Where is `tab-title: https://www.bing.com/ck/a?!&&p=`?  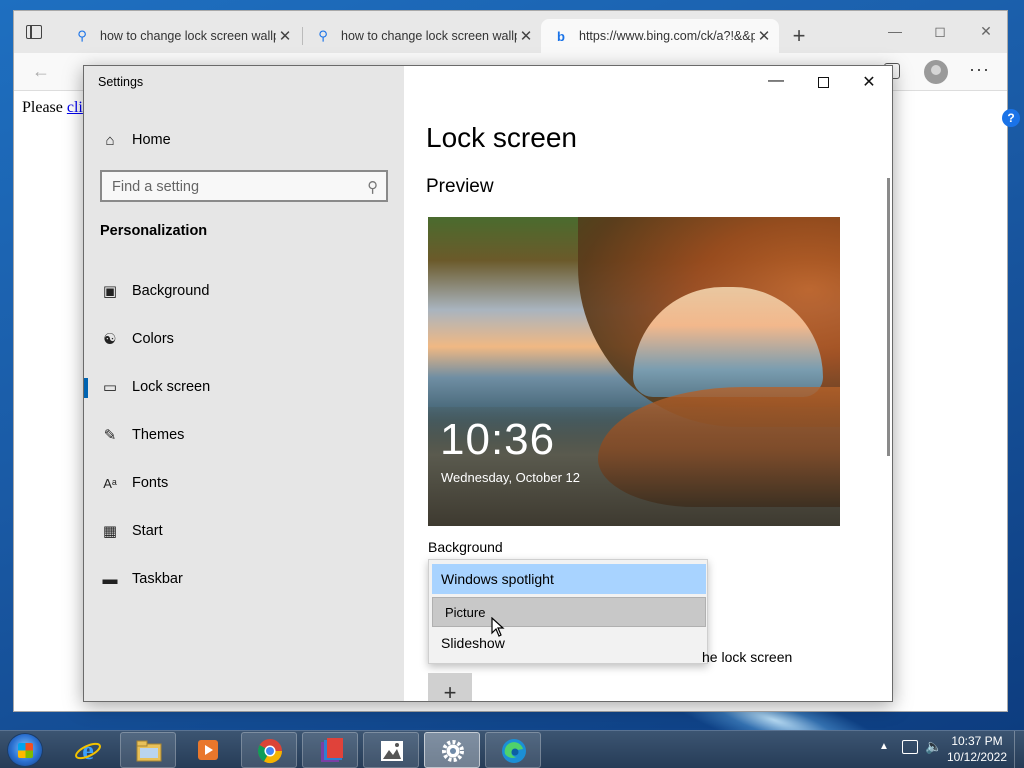
tab-title: https://www.bing.com/ck/a?!&&p= is located at coordinates (667, 36).